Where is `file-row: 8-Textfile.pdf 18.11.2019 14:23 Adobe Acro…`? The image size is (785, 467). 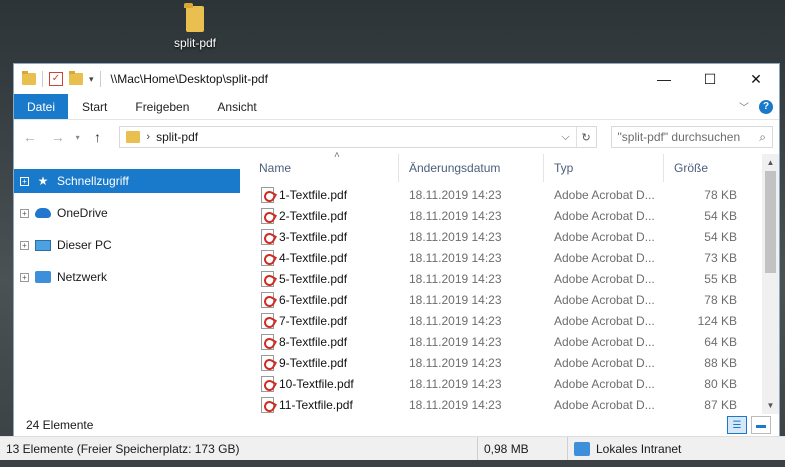 file-row: 8-Textfile.pdf 18.11.2019 14:23 Adobe Acro… is located at coordinates (514, 341).